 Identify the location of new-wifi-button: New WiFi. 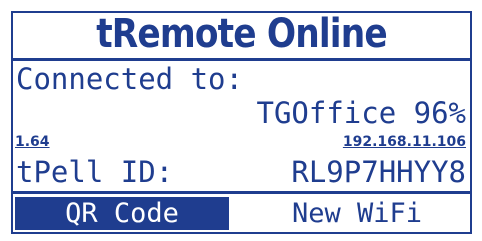
(357, 213).